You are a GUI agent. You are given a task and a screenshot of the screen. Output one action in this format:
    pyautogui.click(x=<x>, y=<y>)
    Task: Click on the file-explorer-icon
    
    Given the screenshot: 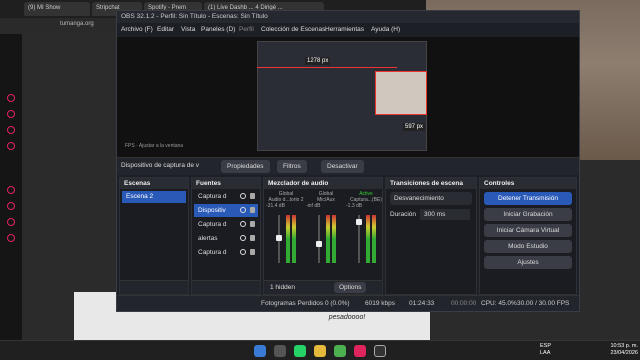 What is the action you would take?
    pyautogui.click(x=320, y=351)
    